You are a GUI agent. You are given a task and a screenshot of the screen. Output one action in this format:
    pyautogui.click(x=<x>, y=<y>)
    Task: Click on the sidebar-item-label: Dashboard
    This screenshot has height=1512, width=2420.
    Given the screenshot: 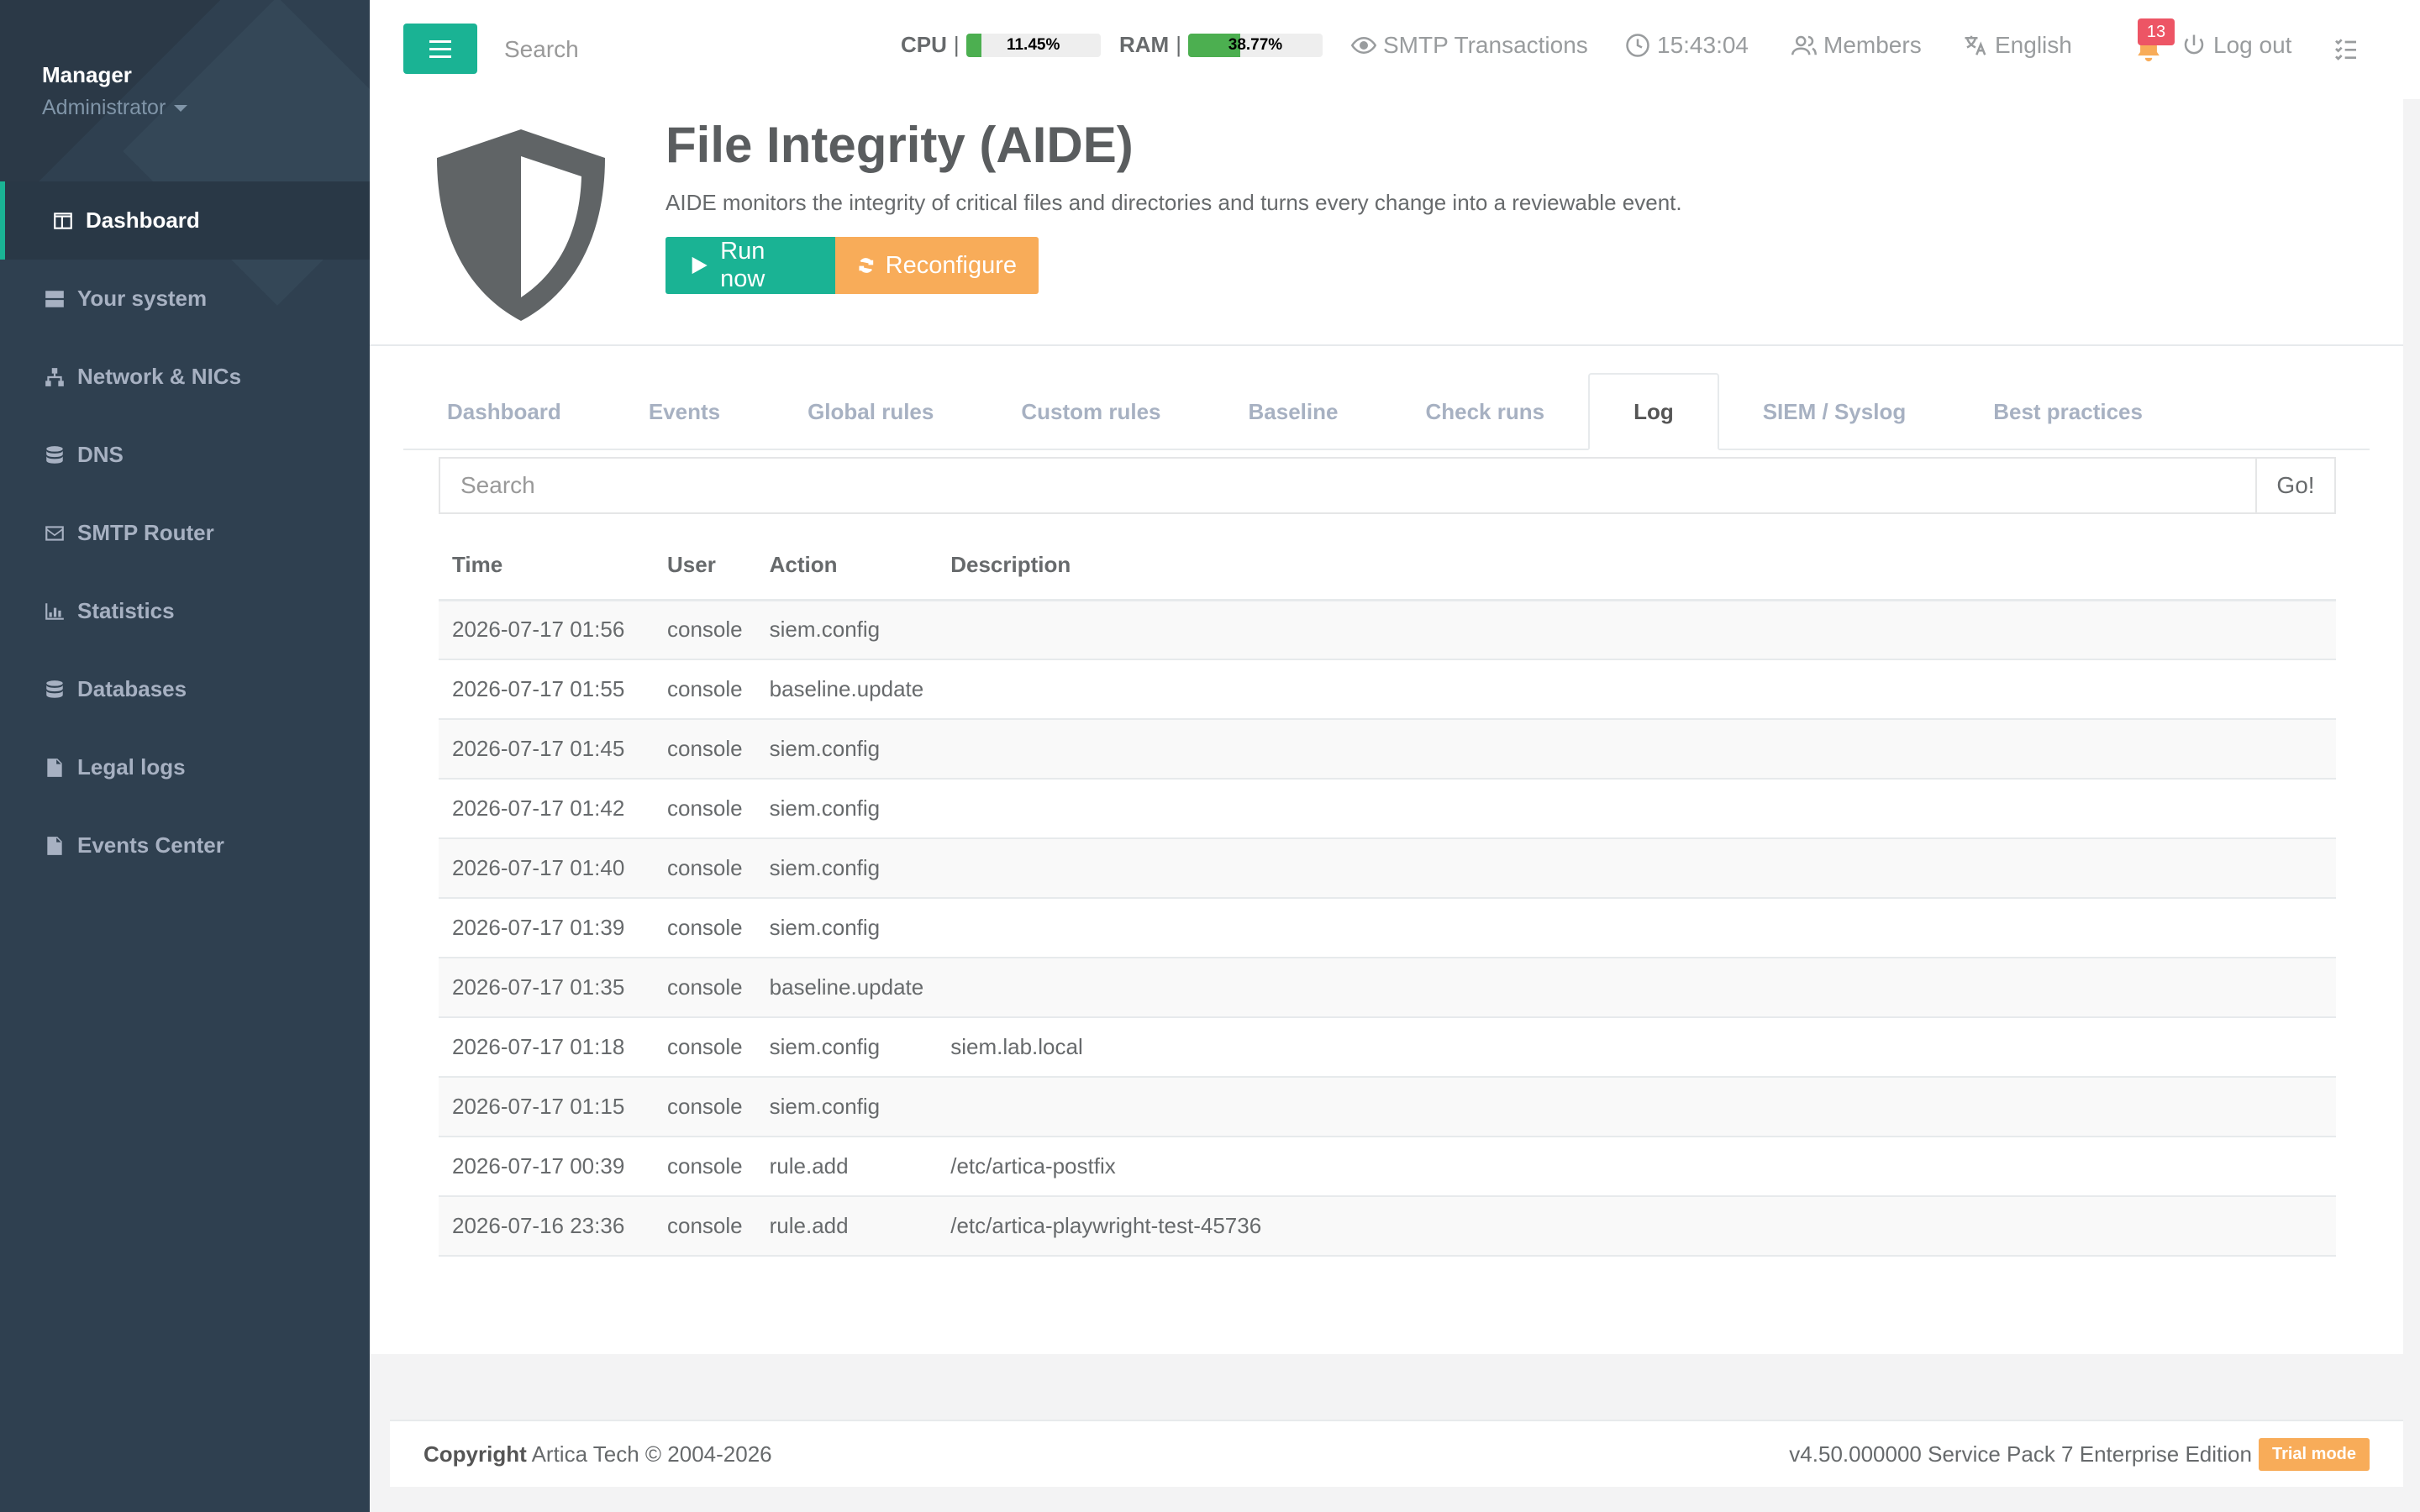 What is the action you would take?
    pyautogui.click(x=143, y=220)
    